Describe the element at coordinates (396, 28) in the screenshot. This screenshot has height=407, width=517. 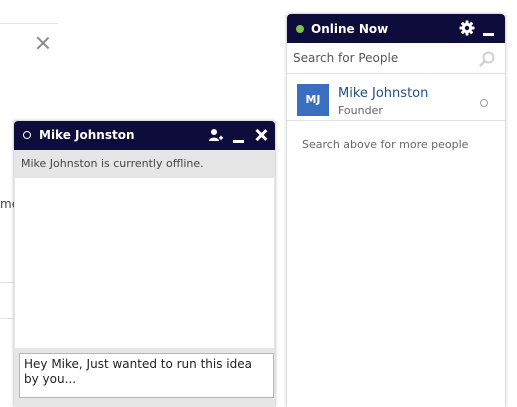
I see `online-header: Online Now` at that location.